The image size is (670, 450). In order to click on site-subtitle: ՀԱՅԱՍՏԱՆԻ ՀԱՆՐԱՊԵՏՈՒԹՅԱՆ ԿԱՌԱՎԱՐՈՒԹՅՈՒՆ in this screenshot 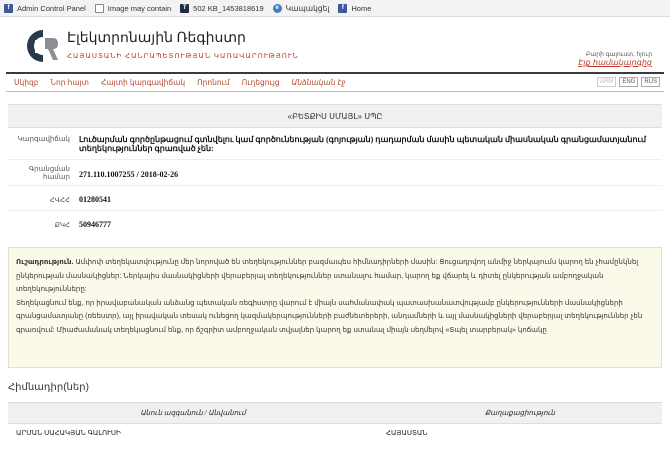, I will do `click(183, 56)`.